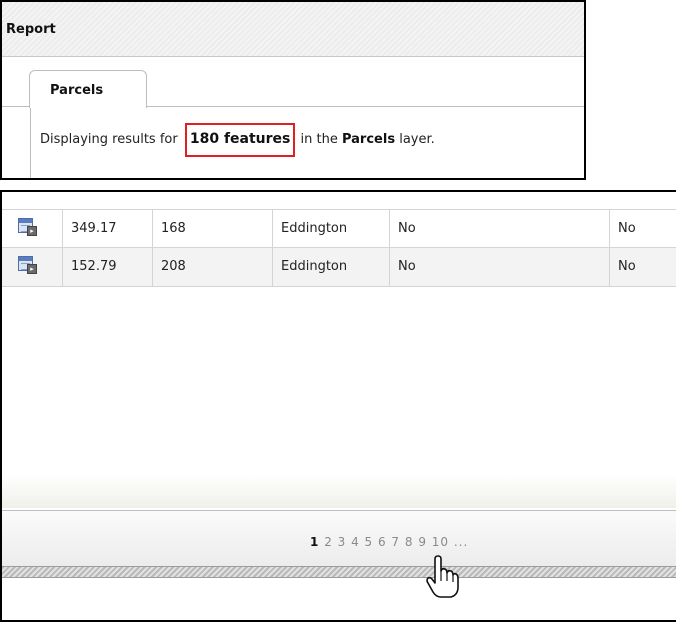 The width and height of the screenshot is (676, 622). What do you see at coordinates (339, 572) in the screenshot?
I see `splitter-bar` at bounding box center [339, 572].